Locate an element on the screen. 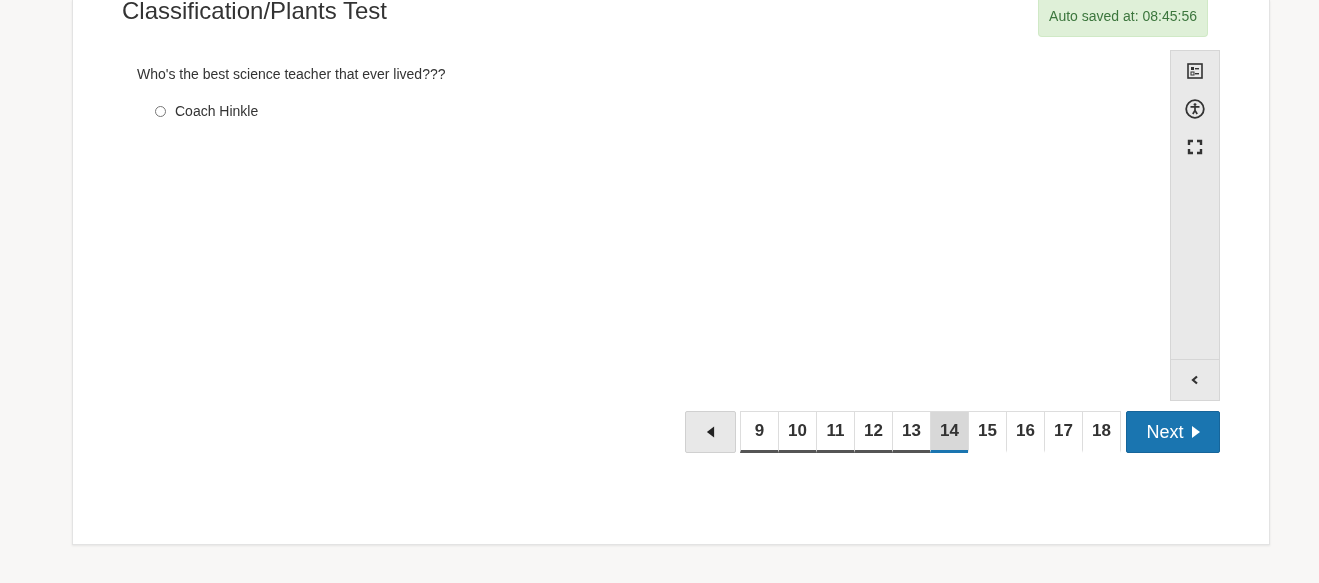 The image size is (1319, 583). autosave-notice: Auto saved at: 08:45:56 is located at coordinates (1123, 18).